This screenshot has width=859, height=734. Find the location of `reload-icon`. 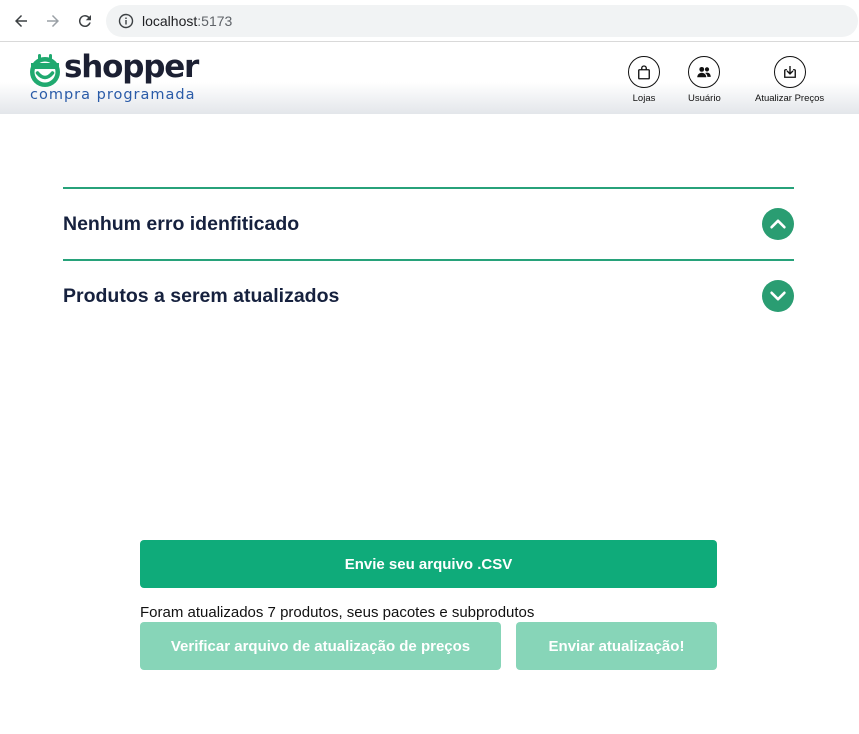

reload-icon is located at coordinates (84, 21).